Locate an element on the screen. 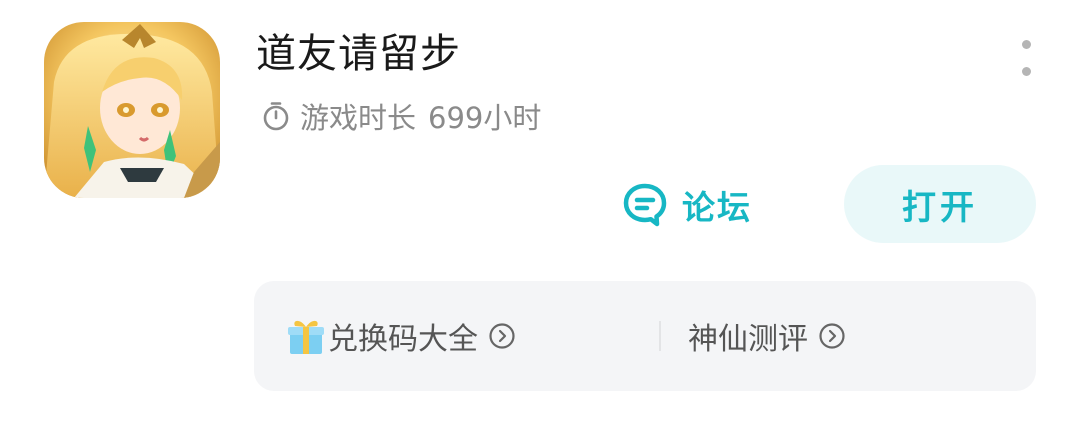 The image size is (1080, 425). playtime-label: 游戏时长 is located at coordinates (358, 118).